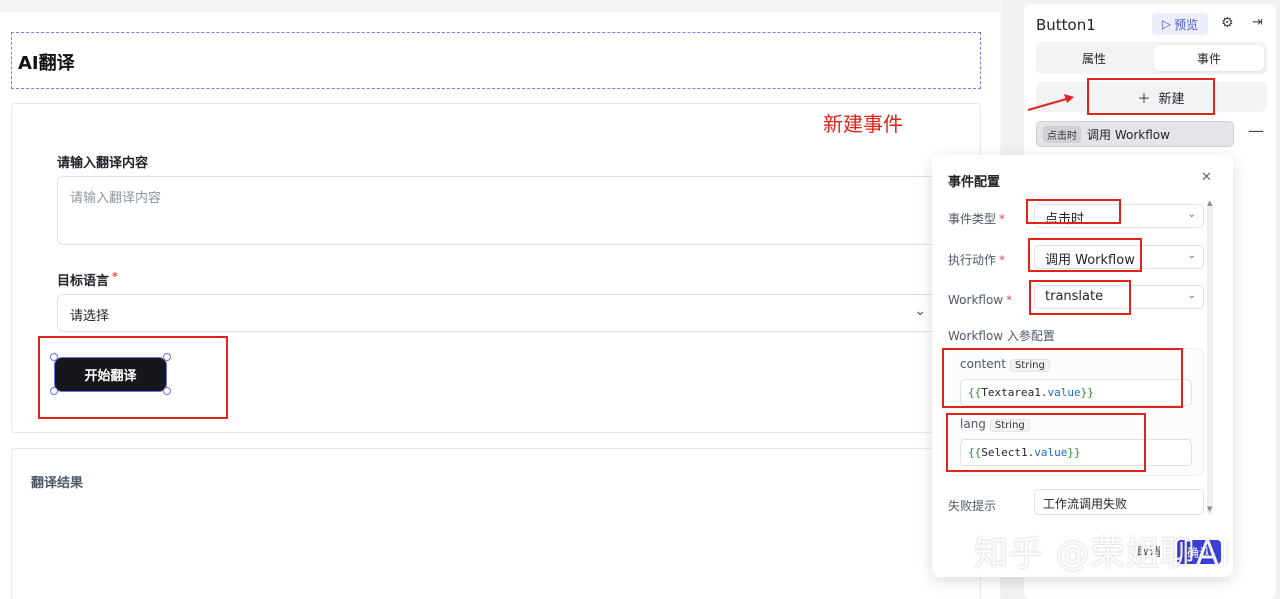  Describe the element at coordinates (1094, 58) in the screenshot. I see `tab-properties: 属性` at that location.